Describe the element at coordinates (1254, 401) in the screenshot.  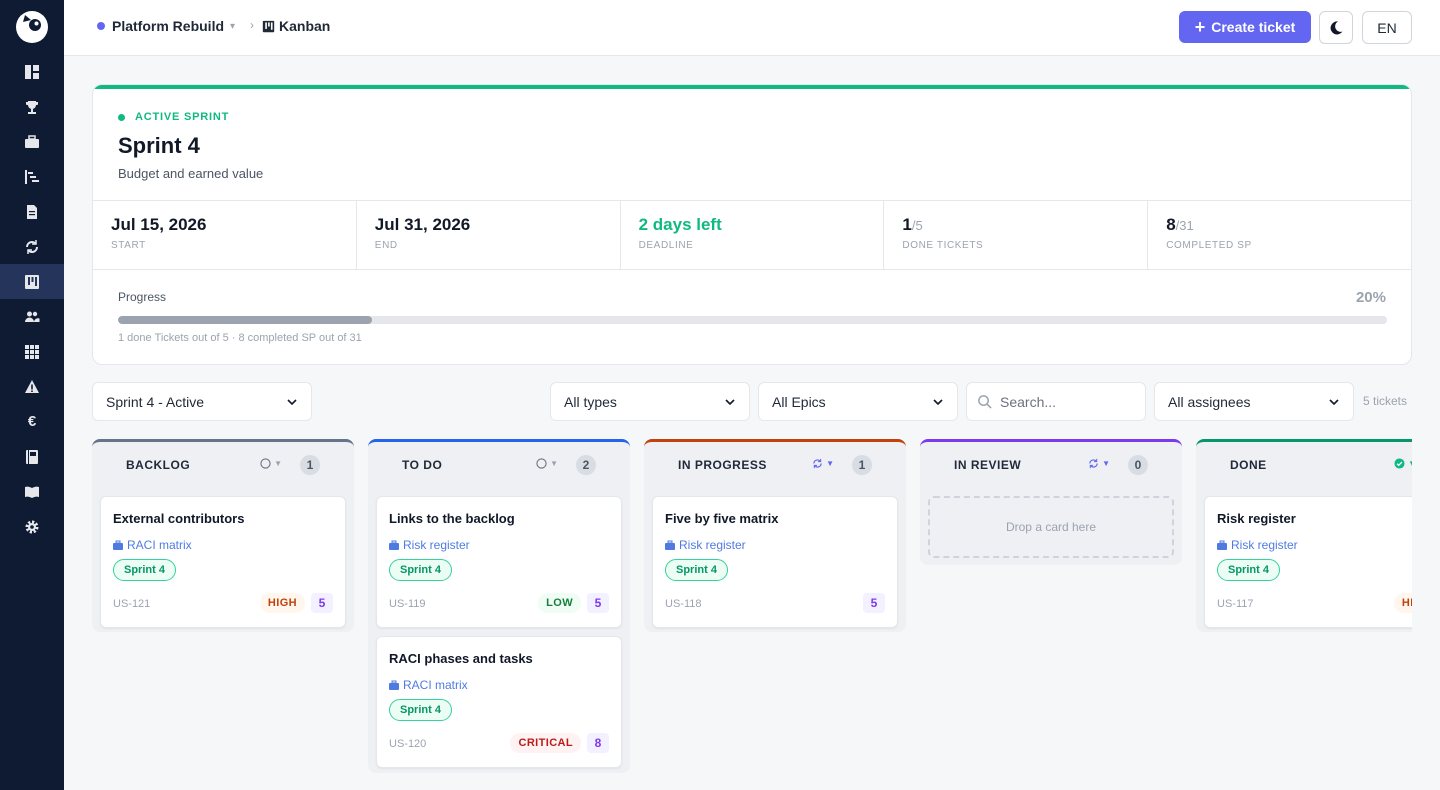
I see `assignee-filter-select: All assignees` at that location.